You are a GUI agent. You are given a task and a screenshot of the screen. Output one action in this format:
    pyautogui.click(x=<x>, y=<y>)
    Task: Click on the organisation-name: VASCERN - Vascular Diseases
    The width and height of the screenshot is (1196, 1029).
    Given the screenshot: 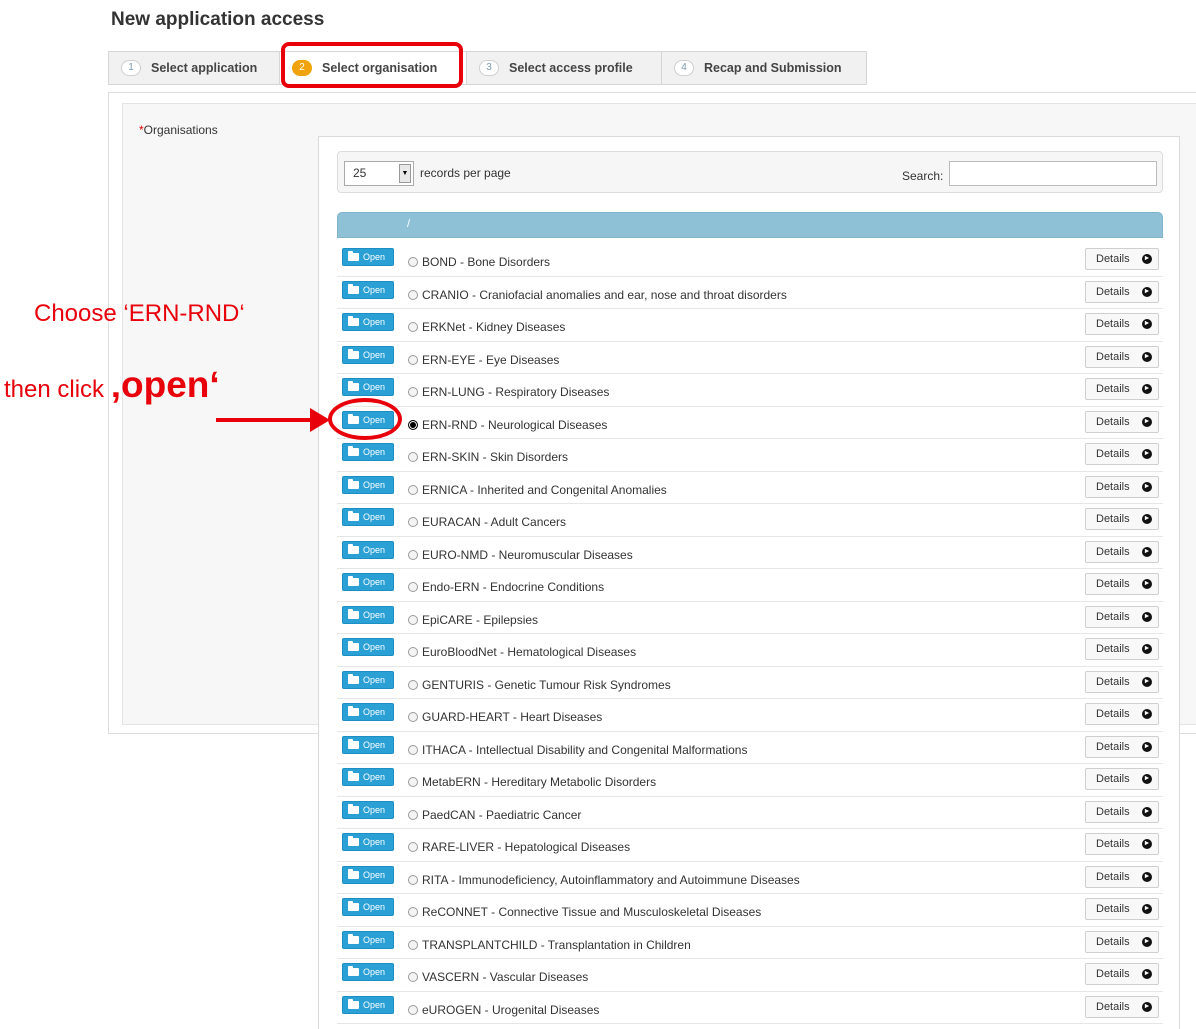 What is the action you would take?
    pyautogui.click(x=505, y=977)
    